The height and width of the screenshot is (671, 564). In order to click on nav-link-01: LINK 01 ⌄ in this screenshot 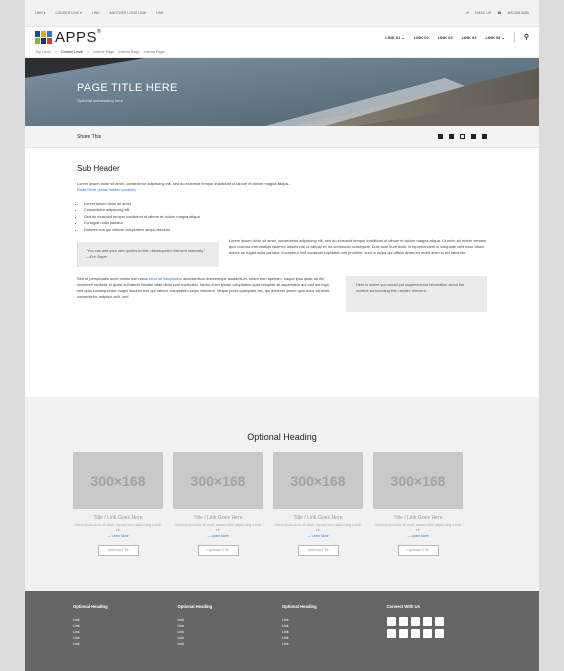, I will do `click(394, 37)`.